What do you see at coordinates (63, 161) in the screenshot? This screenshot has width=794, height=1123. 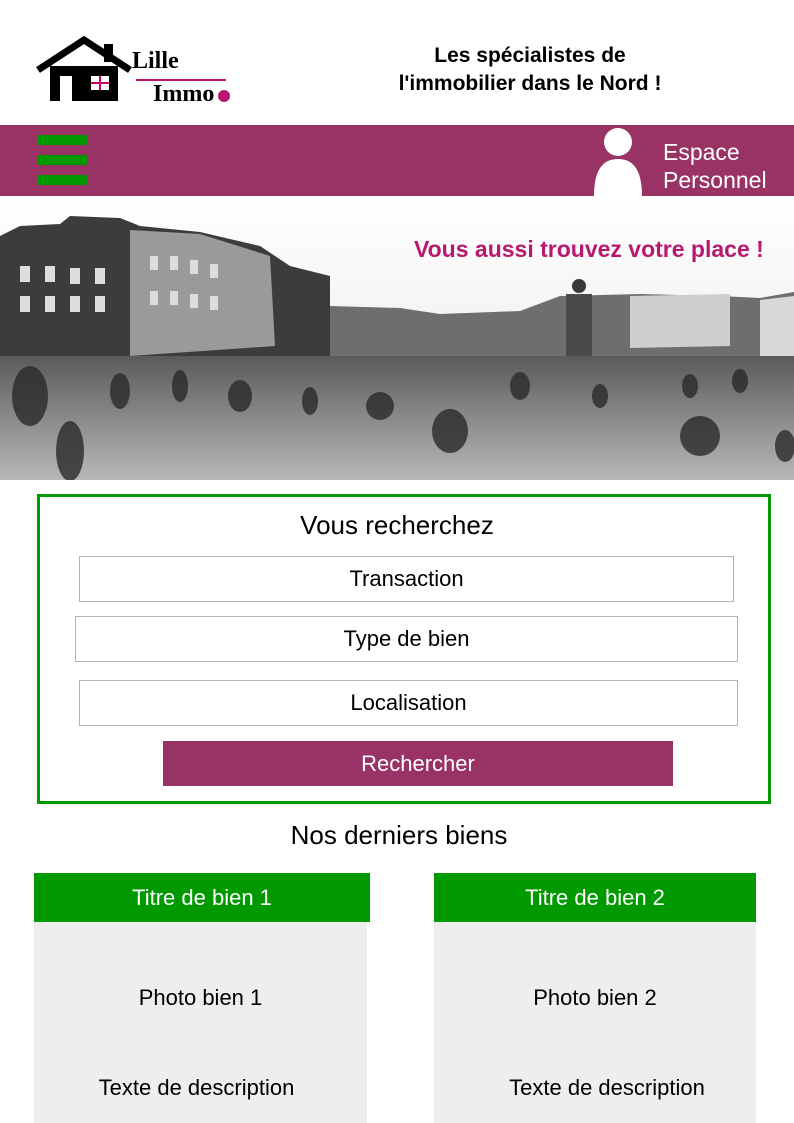 I see `hamburger-icon` at bounding box center [63, 161].